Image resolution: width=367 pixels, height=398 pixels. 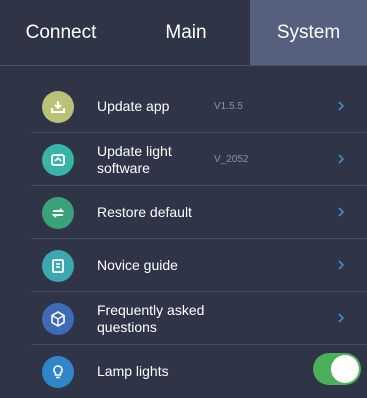 What do you see at coordinates (137, 265) in the screenshot?
I see `novice-guide-label: Novice guide` at bounding box center [137, 265].